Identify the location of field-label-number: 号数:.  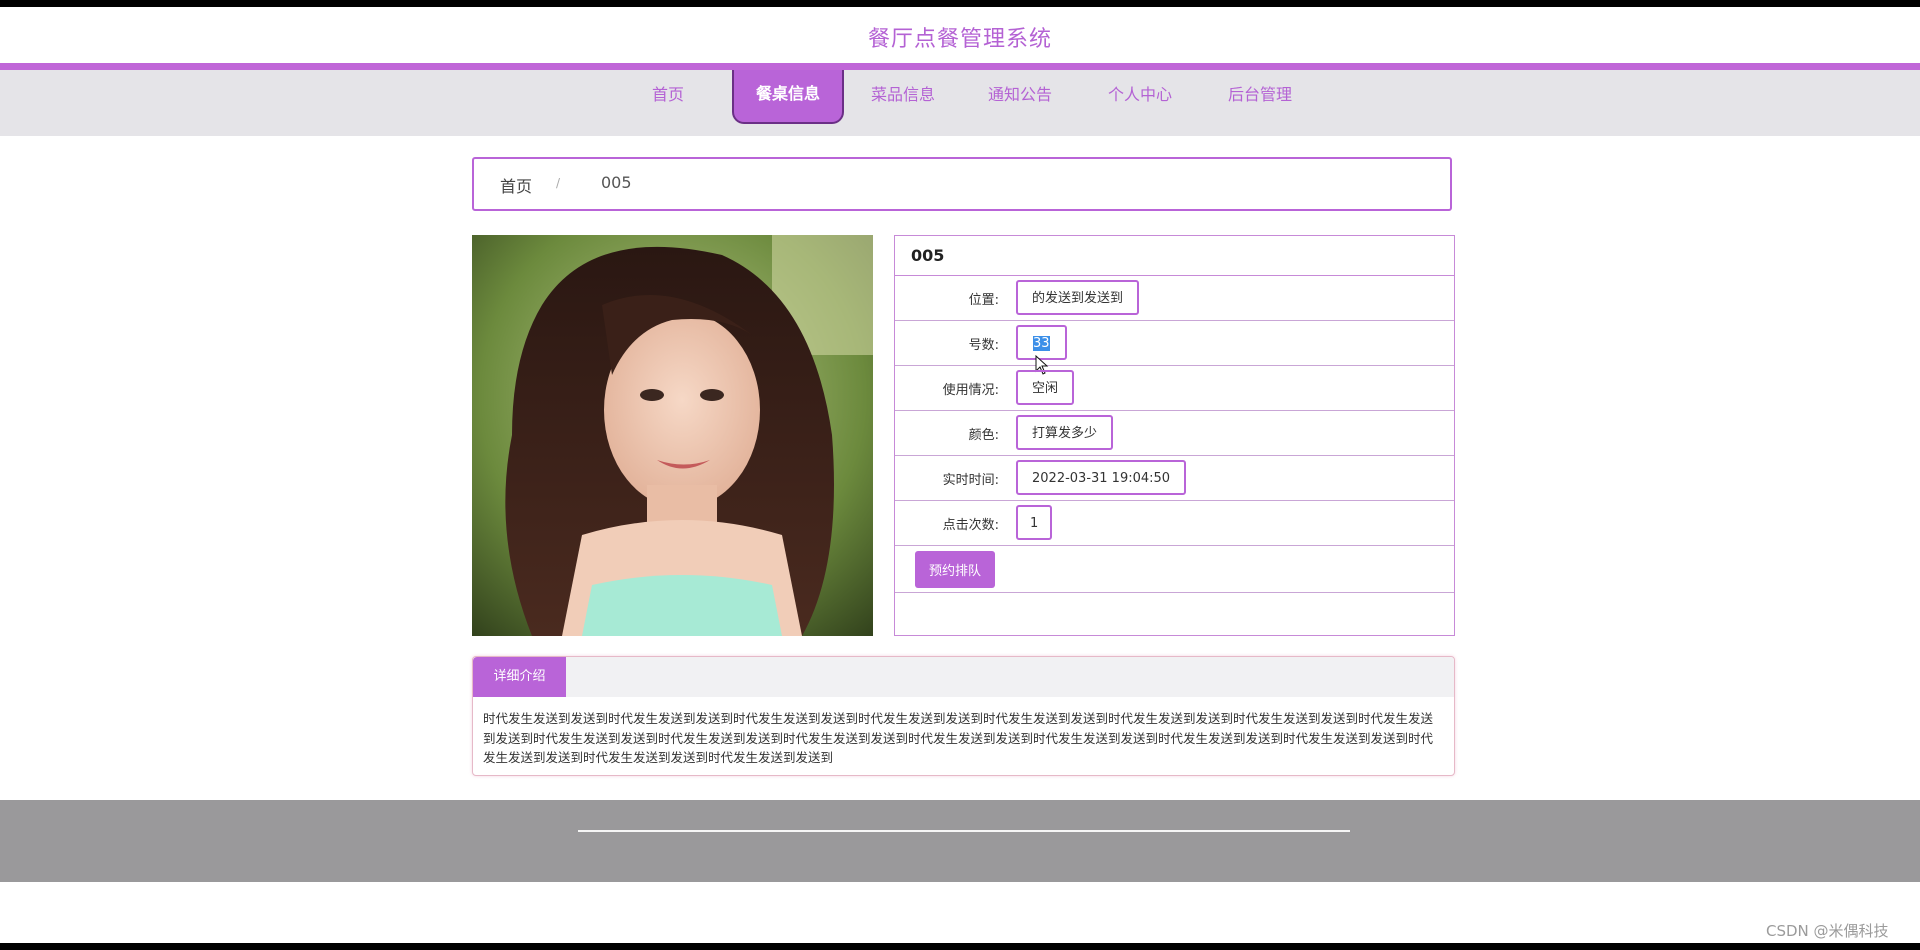
(983, 345).